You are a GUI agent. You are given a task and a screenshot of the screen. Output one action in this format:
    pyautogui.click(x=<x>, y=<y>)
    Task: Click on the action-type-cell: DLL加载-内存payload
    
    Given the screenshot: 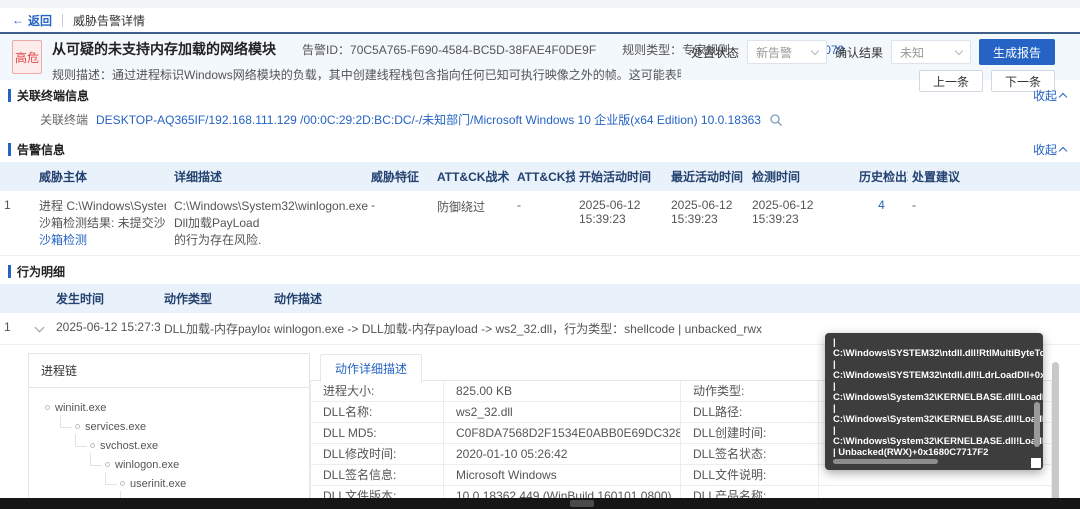 What is the action you would take?
    pyautogui.click(x=215, y=329)
    